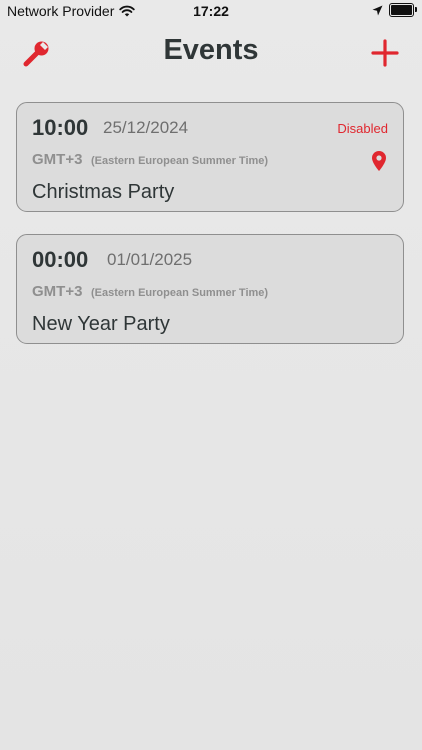  I want to click on plus-icon, so click(385, 53).